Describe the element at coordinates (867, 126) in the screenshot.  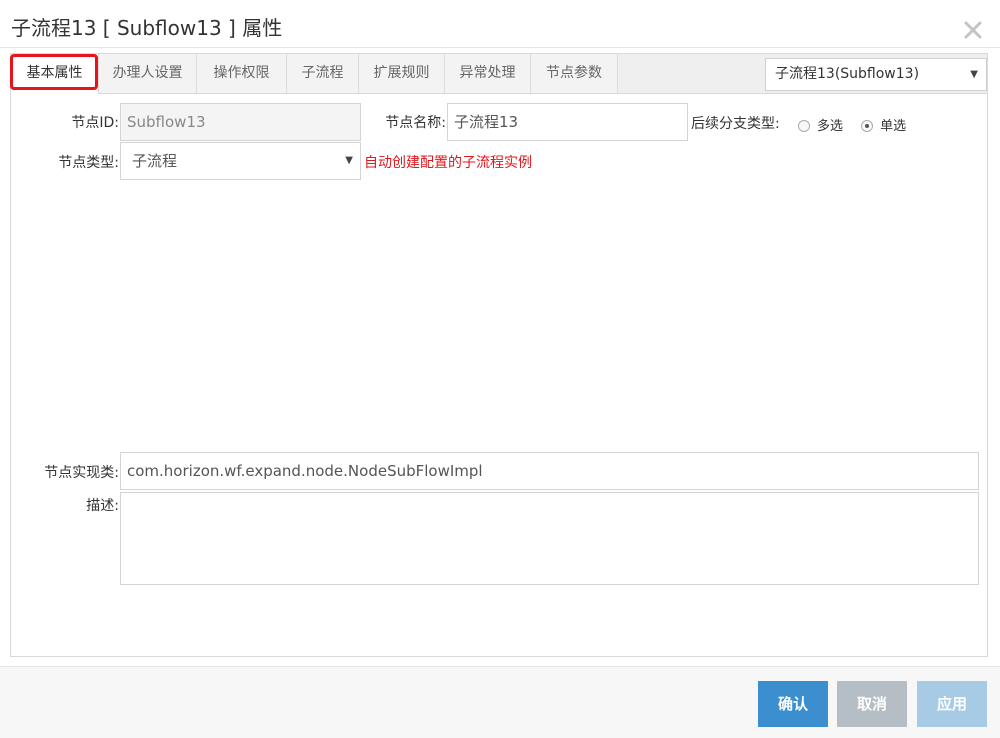
I see `radio-checked-icon` at that location.